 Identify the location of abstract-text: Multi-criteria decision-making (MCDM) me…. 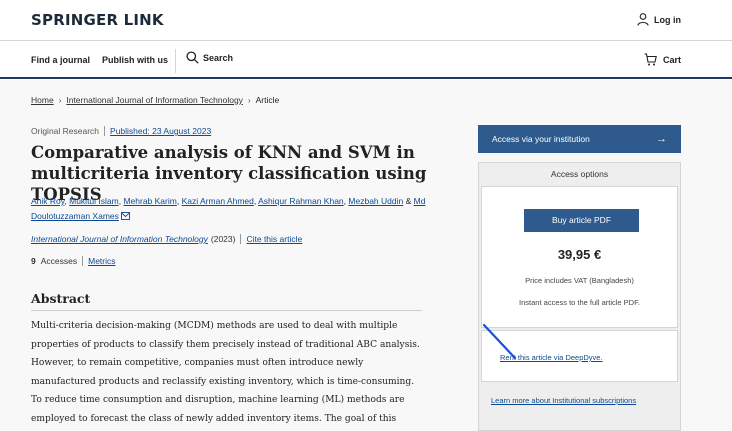
(225, 372).